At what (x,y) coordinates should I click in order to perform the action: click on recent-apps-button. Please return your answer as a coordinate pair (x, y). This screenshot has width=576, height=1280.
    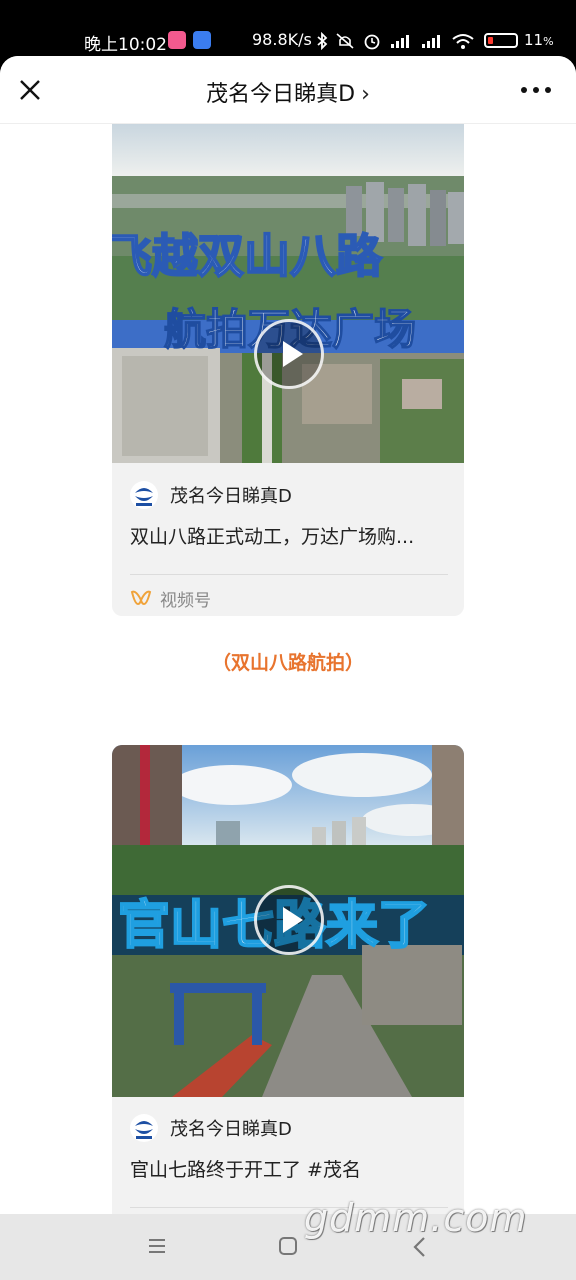
    Looking at the image, I should click on (157, 1246).